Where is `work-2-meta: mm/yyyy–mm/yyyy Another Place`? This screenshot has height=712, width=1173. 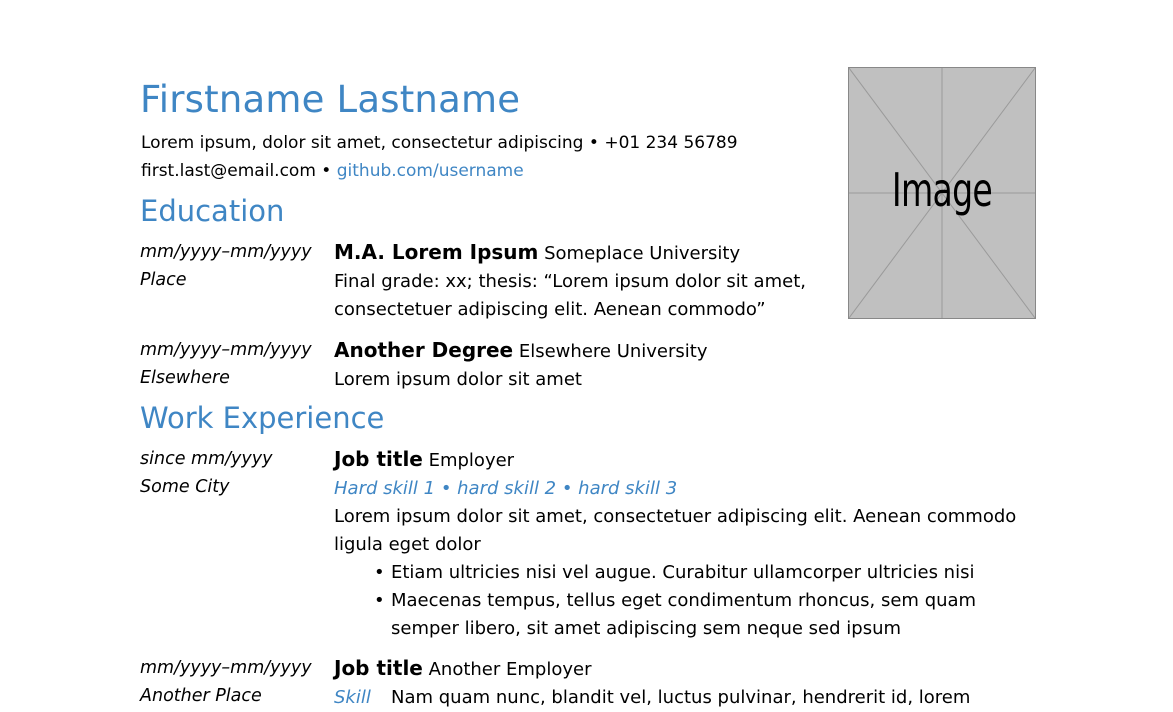
work-2-meta: mm/yyyy–mm/yyyy Another Place is located at coordinates (226, 682).